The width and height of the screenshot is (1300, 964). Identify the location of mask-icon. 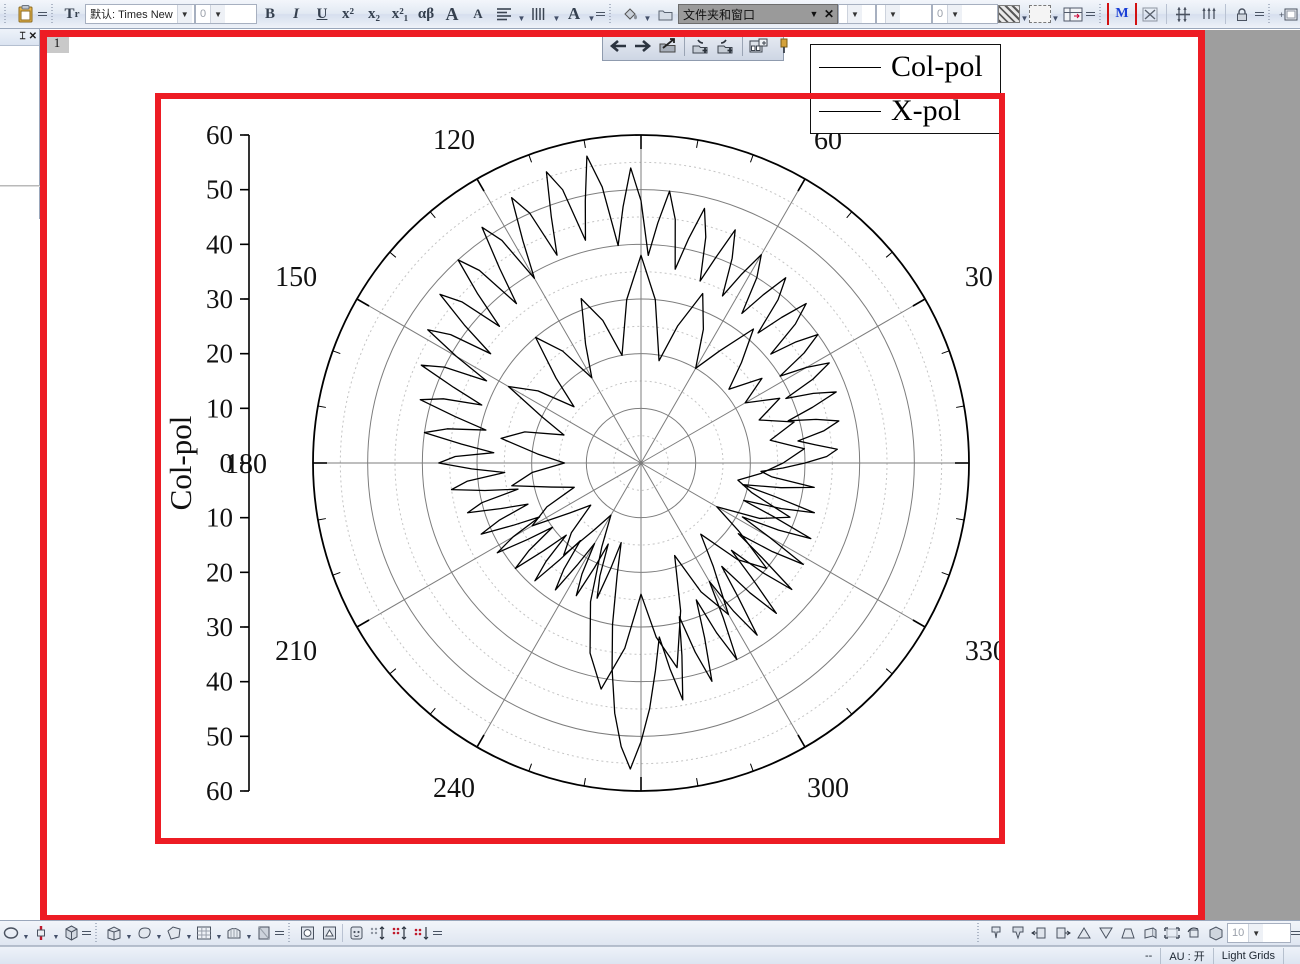
(307, 933).